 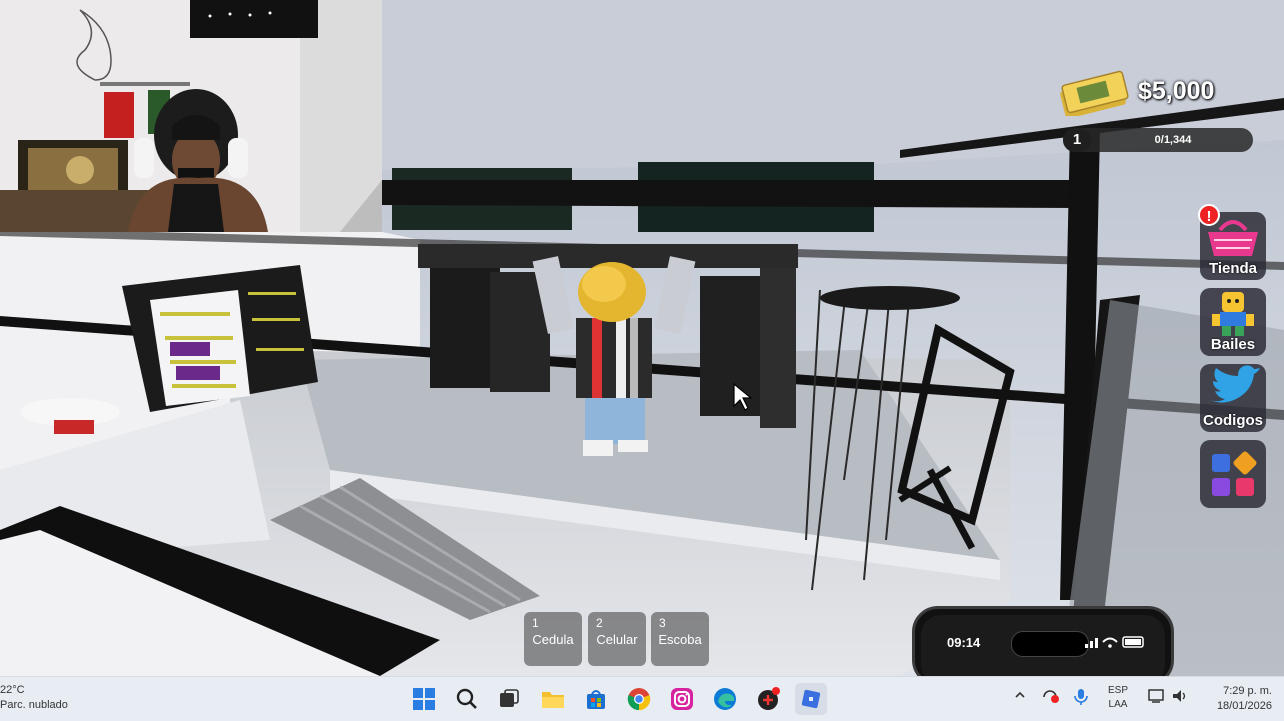 I want to click on codes-button: Codigos, so click(x=1233, y=398).